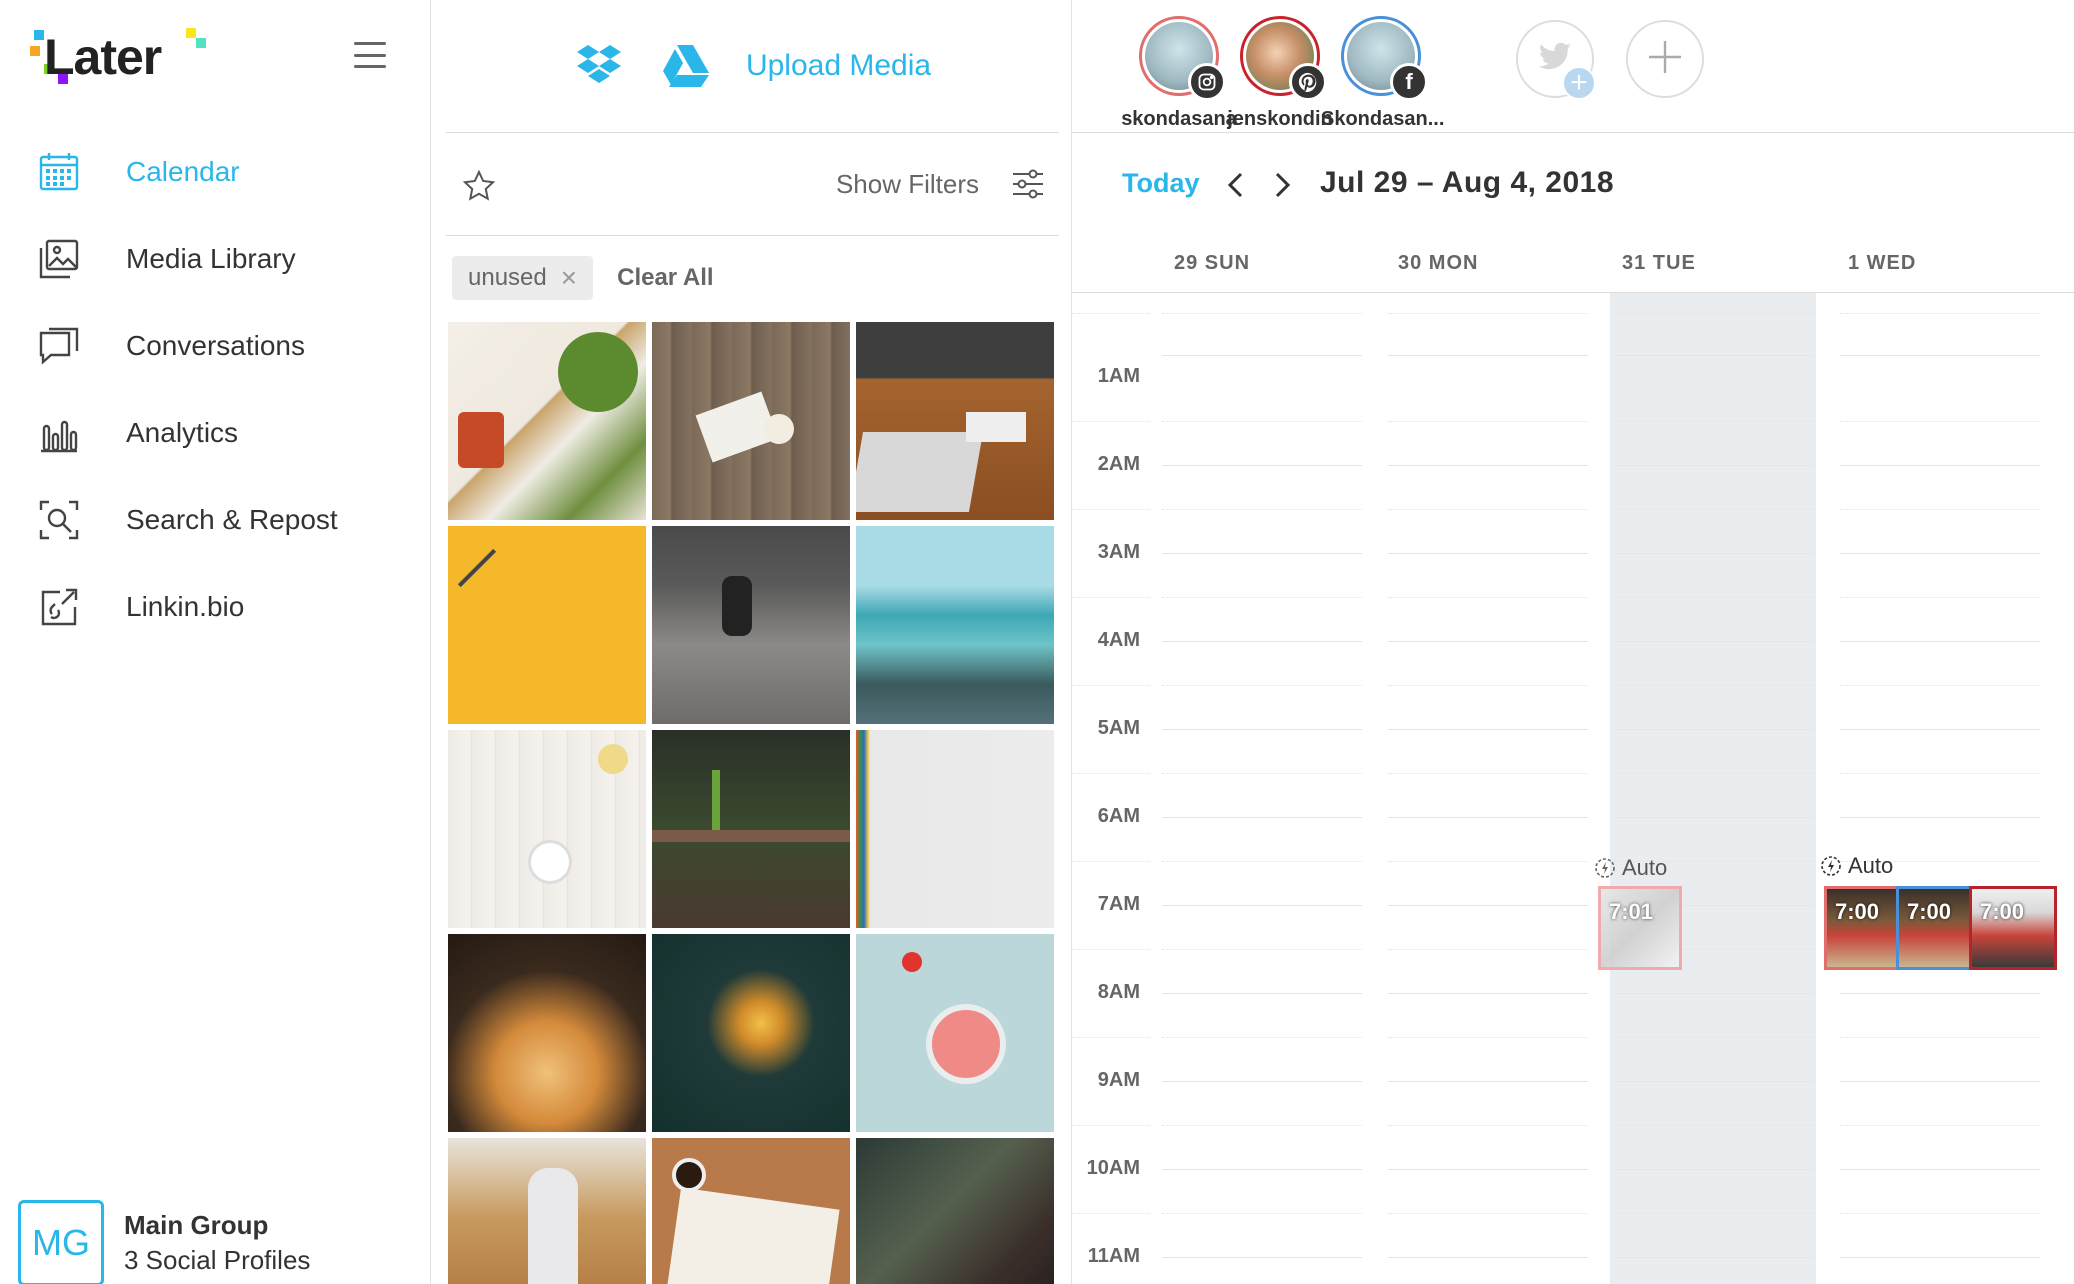 This screenshot has height=1284, width=2074. I want to click on person-shape, so click(737, 606).